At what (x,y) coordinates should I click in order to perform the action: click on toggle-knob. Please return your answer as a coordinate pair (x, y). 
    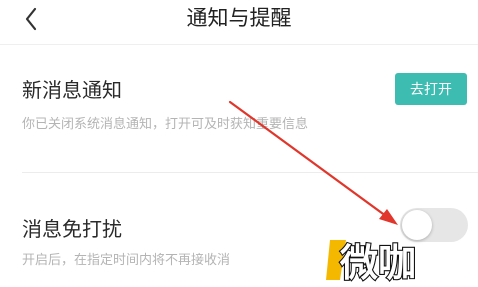
    Looking at the image, I should click on (417, 225).